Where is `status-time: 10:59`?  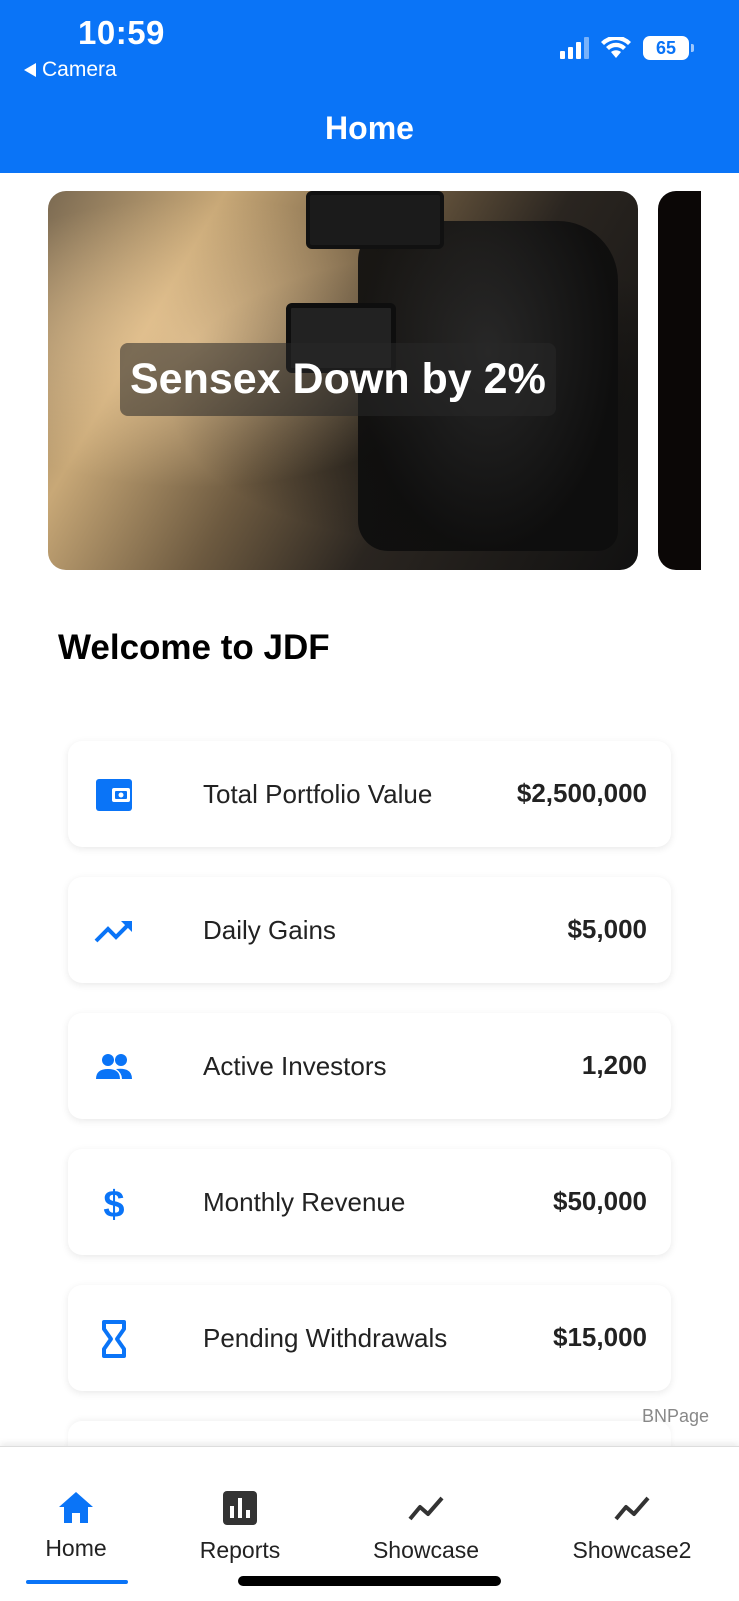
status-time: 10:59 is located at coordinates (121, 32).